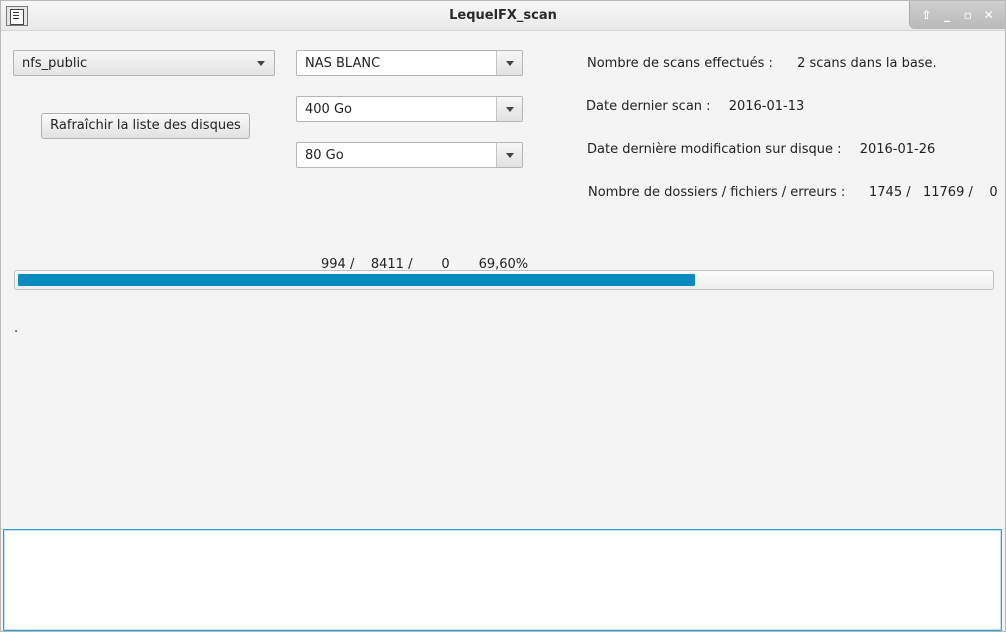  Describe the element at coordinates (648, 106) in the screenshot. I see `last-scan-label: Date dernier scan :` at that location.